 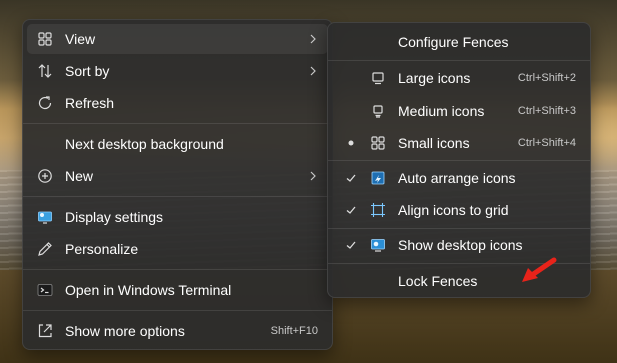 What do you see at coordinates (144, 144) in the screenshot?
I see `menu-item-label: Next desktop background` at bounding box center [144, 144].